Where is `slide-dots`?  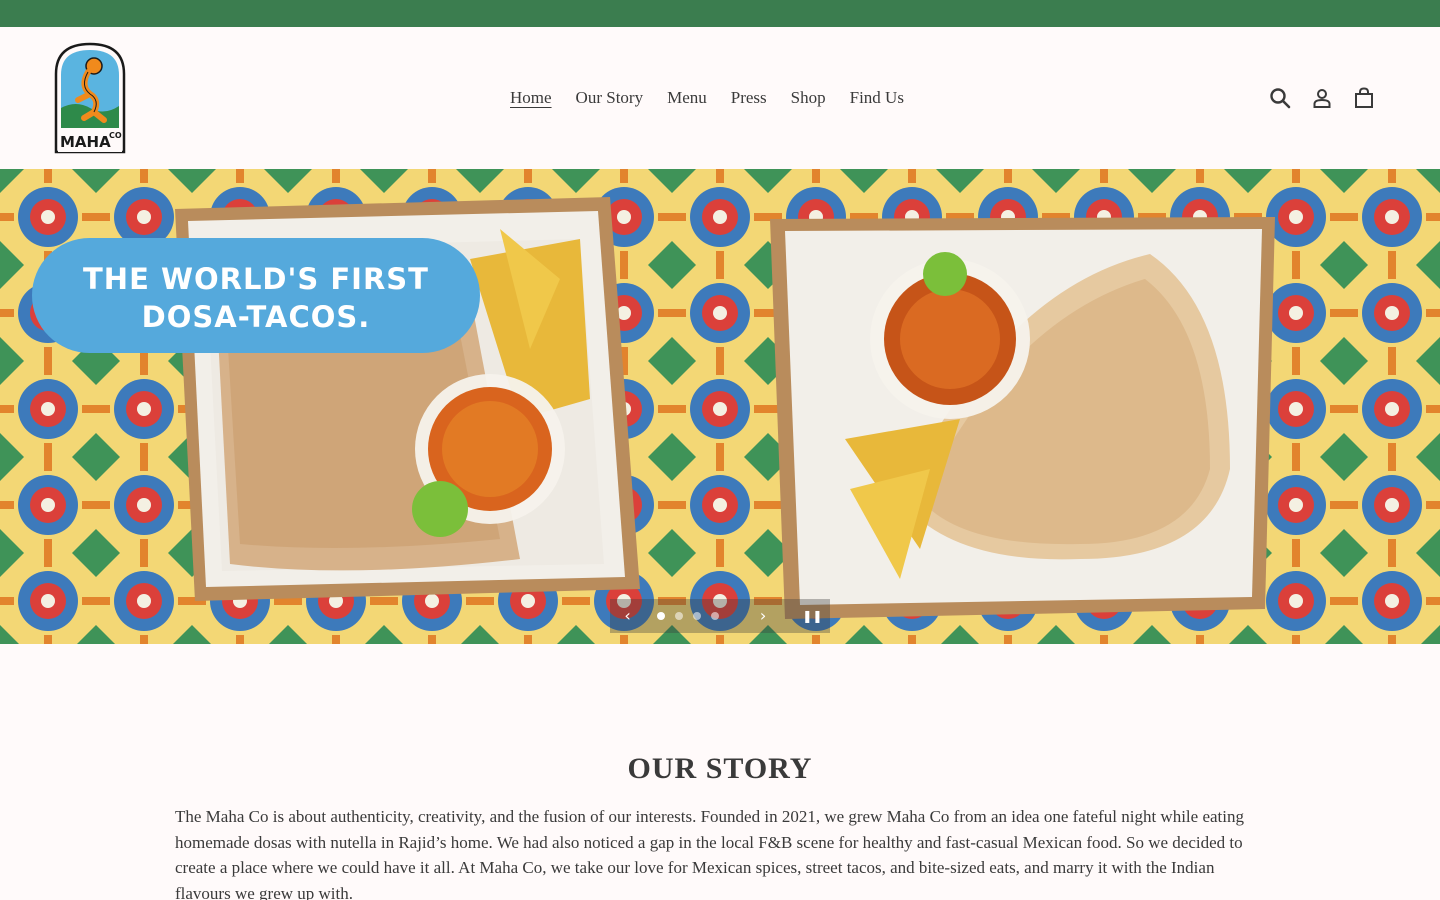 slide-dots is located at coordinates (701, 616).